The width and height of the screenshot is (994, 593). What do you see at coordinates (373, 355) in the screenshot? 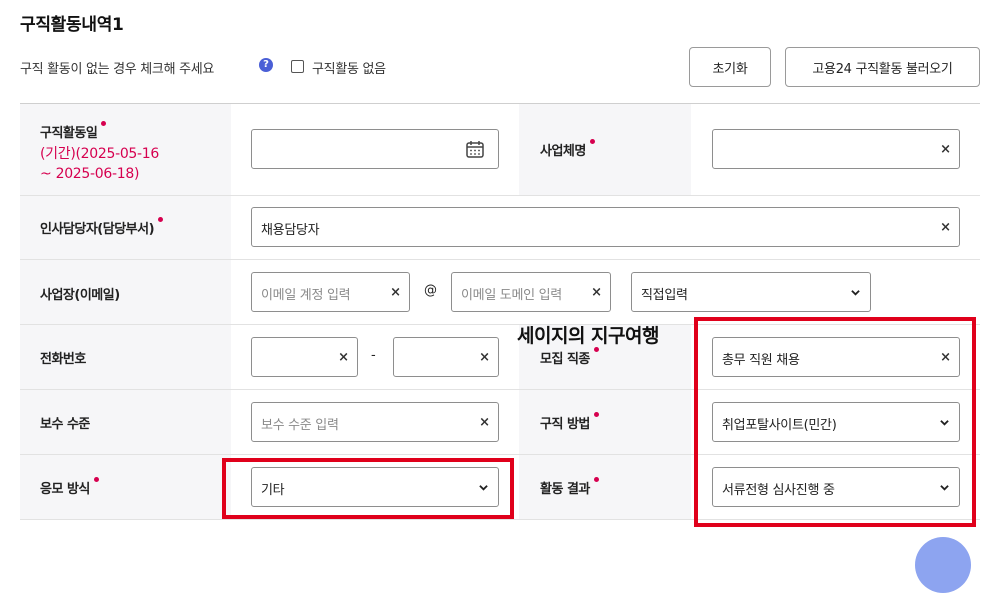
I see `phone-dash: -` at bounding box center [373, 355].